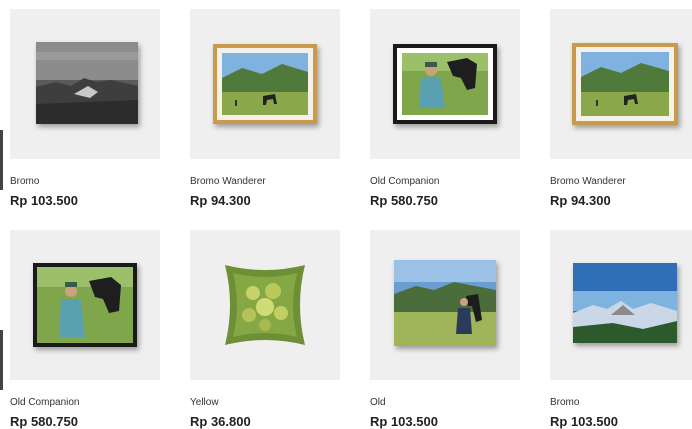 The image size is (692, 429). What do you see at coordinates (378, 402) in the screenshot?
I see `product-name: Old` at bounding box center [378, 402].